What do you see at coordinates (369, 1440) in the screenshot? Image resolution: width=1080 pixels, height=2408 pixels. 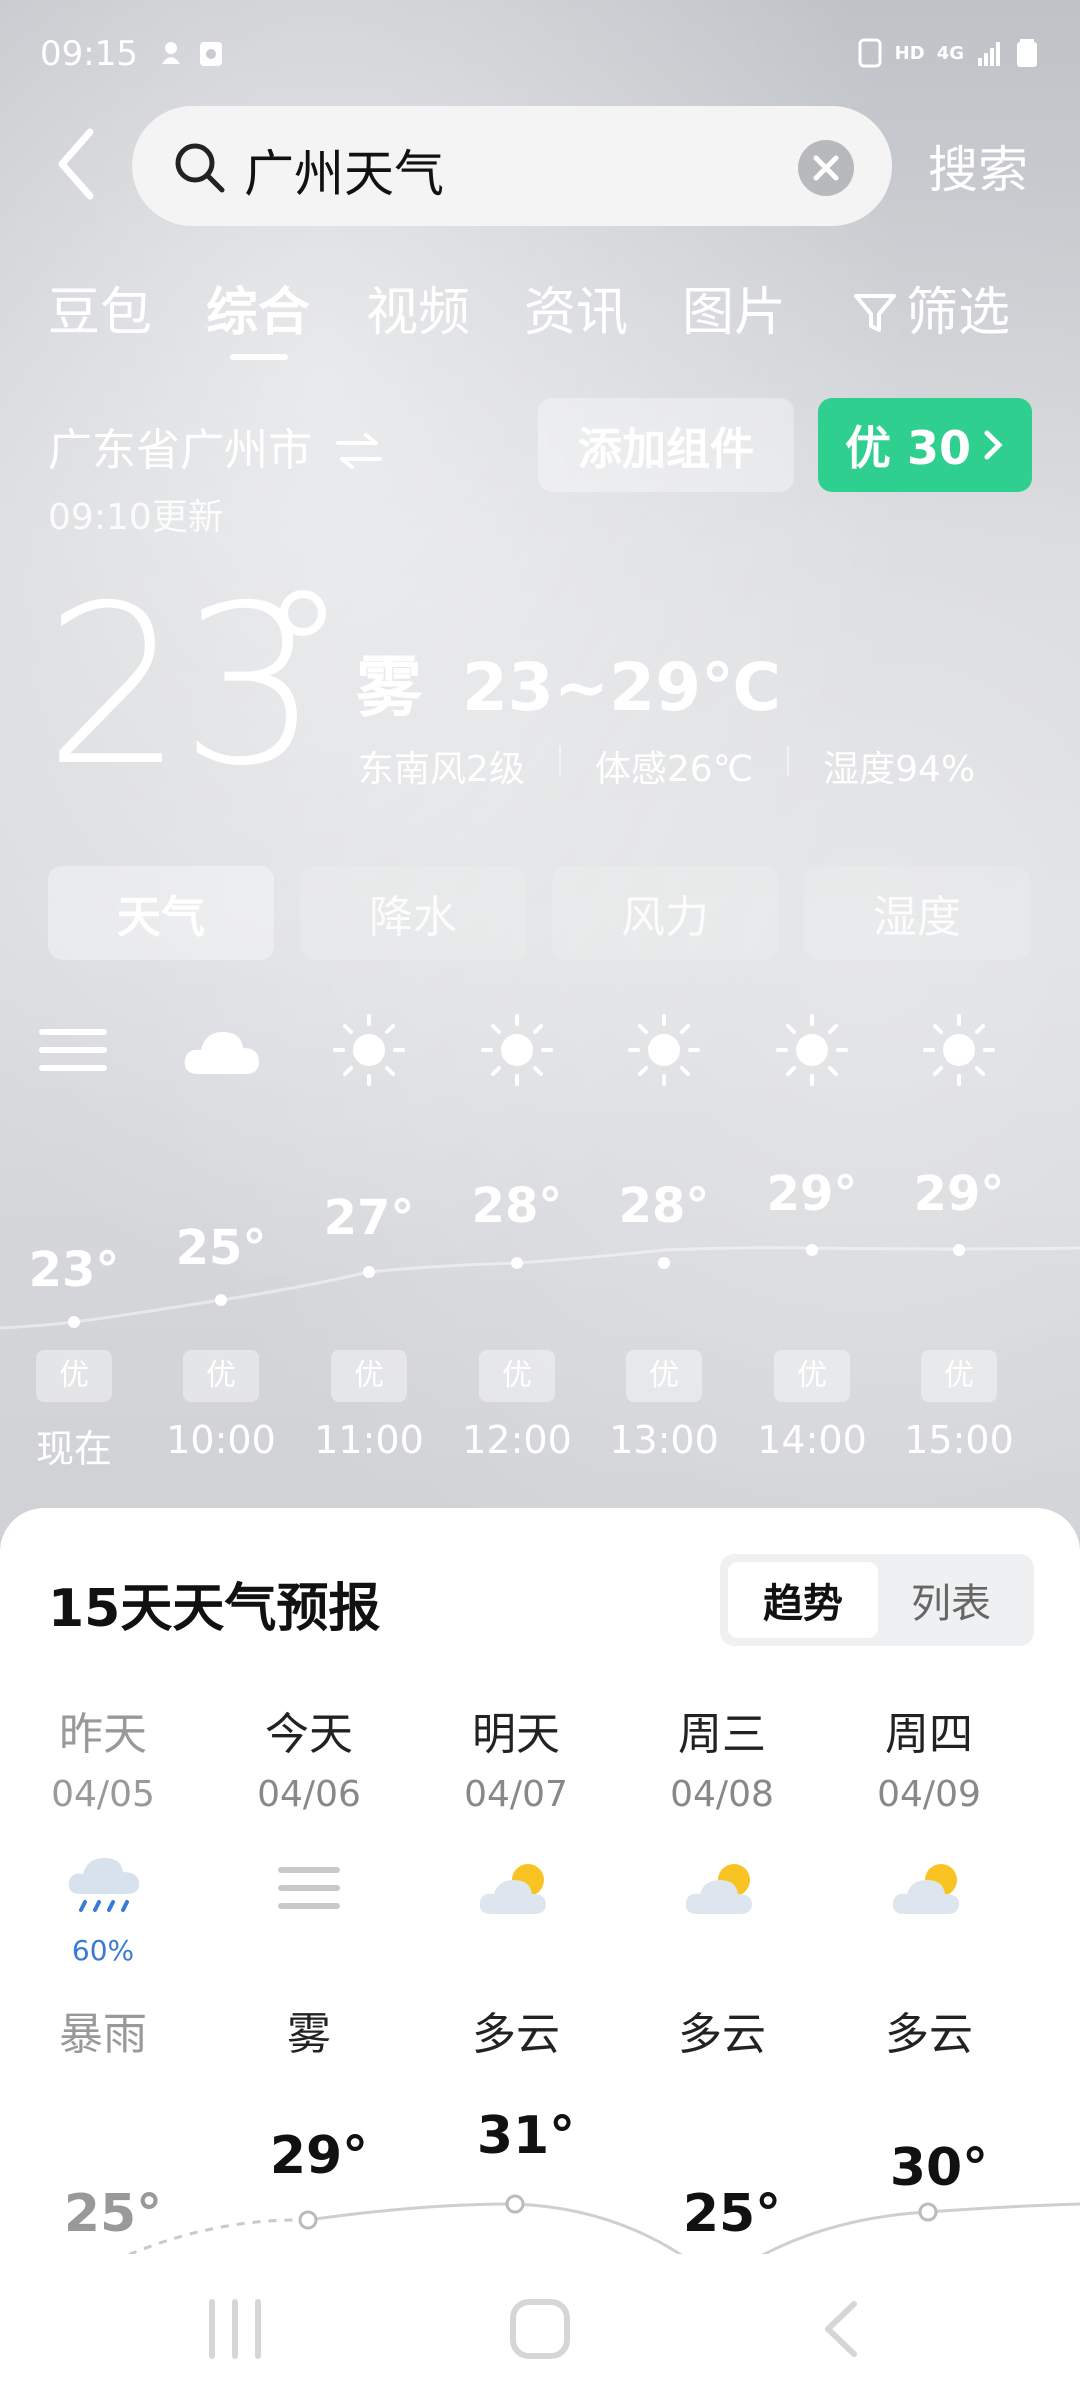 I see `hour-time: 11:00` at bounding box center [369, 1440].